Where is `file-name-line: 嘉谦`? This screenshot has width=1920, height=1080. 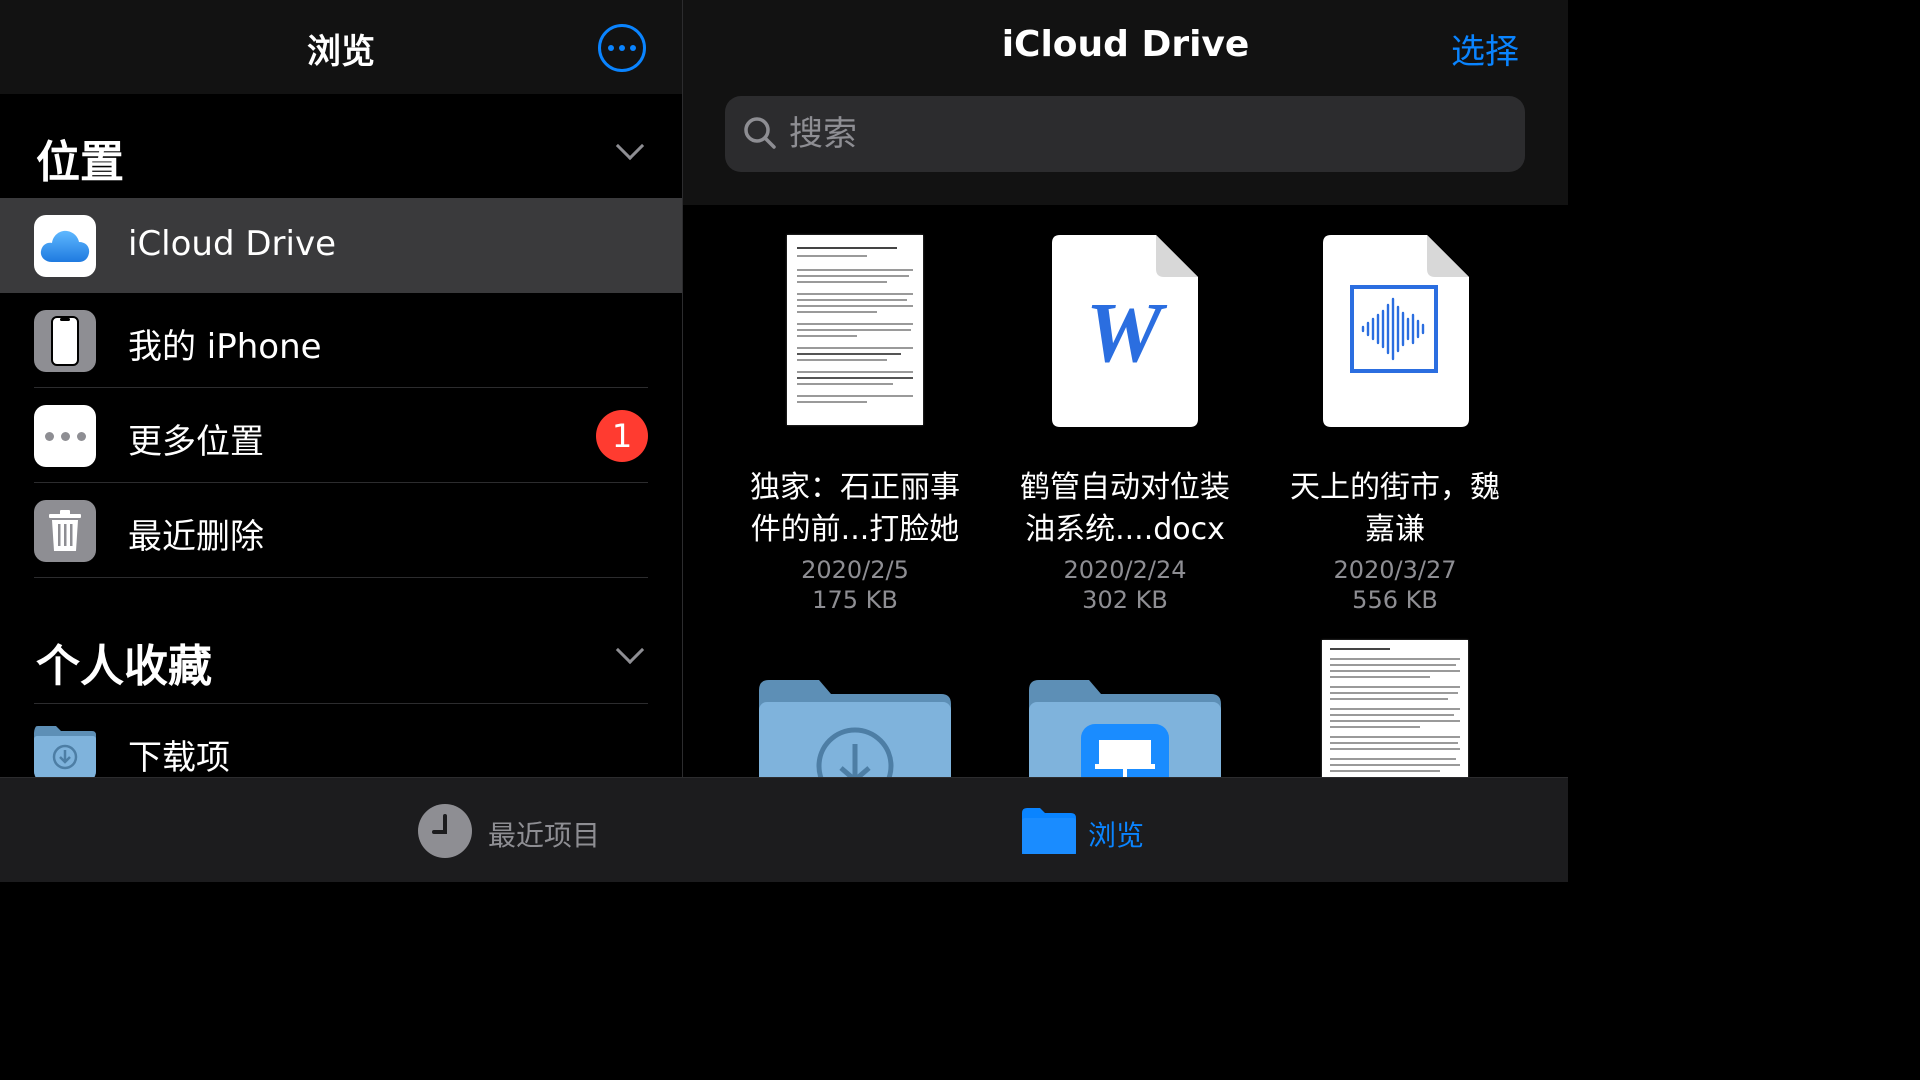 file-name-line: 嘉谦 is located at coordinates (1395, 529).